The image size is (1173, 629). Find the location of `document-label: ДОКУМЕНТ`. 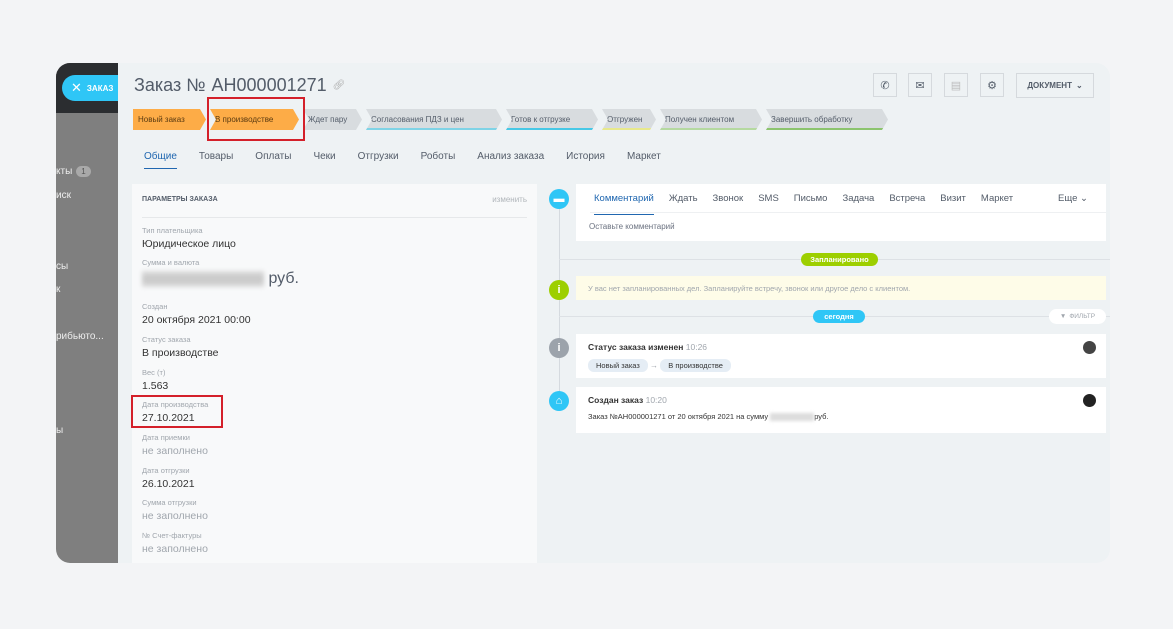

document-label: ДОКУМЕНТ is located at coordinates (1049, 85).